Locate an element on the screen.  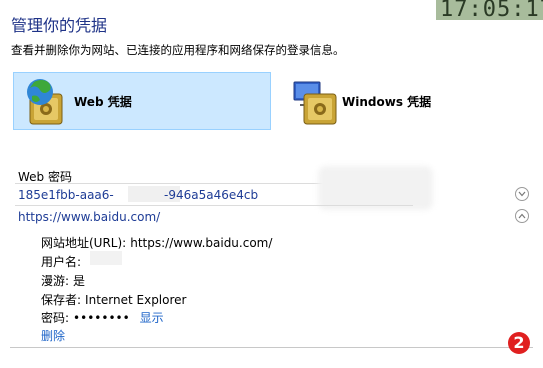
detail-roaming-label: 漫游: is located at coordinates (55, 281).